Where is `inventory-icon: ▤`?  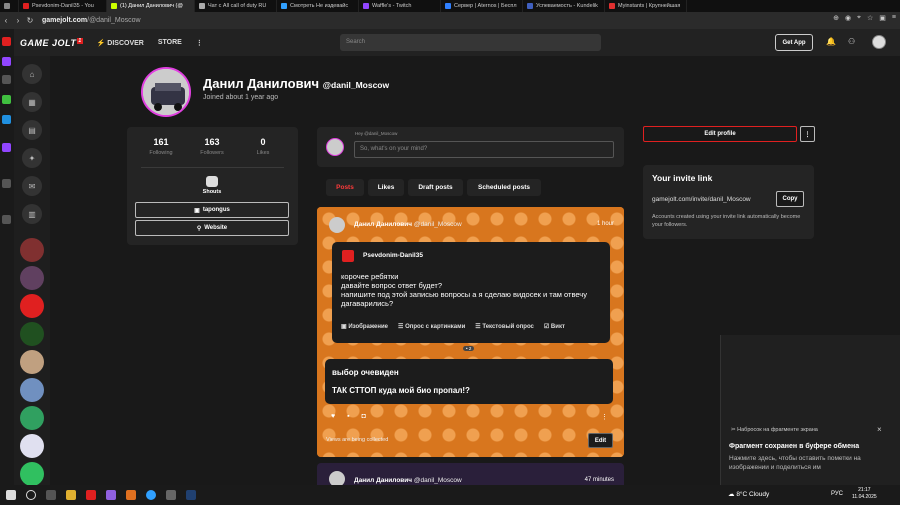 inventory-icon: ▤ is located at coordinates (32, 130).